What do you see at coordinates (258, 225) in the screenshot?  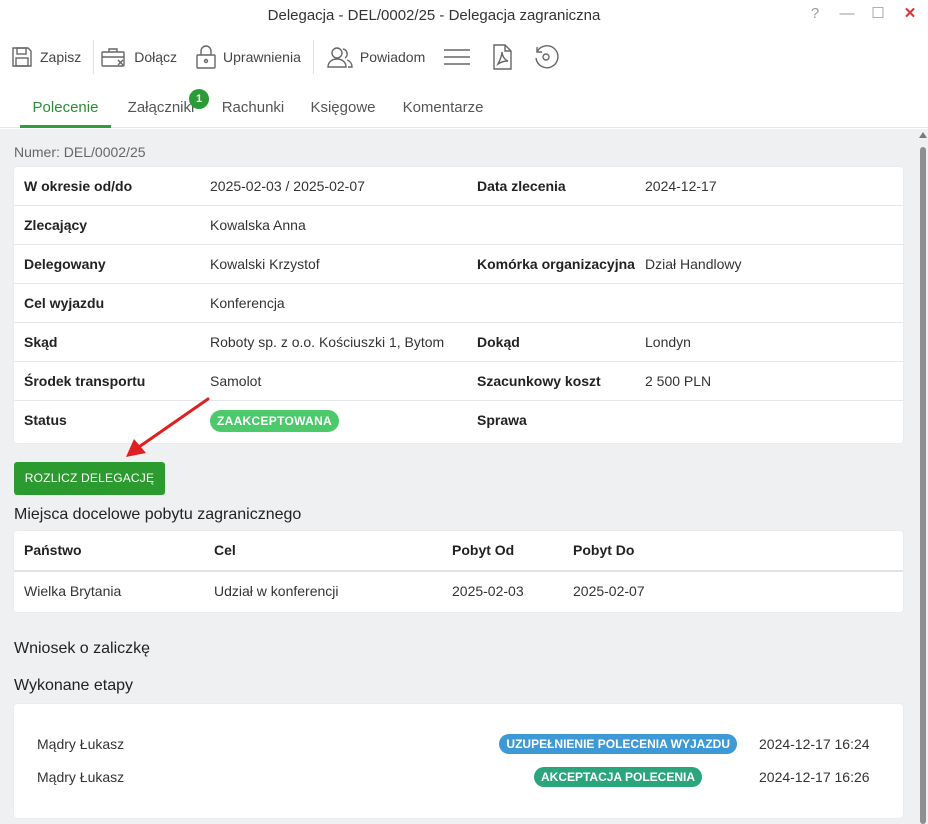 I see `principal-value: Kowalska Anna` at bounding box center [258, 225].